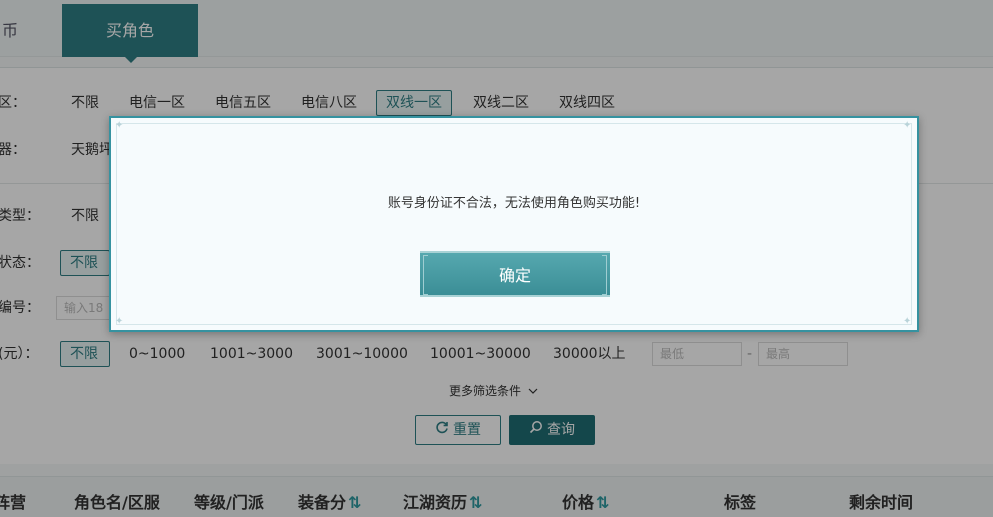  Describe the element at coordinates (514, 203) in the screenshot. I see `dialog-message: 账号身份证不合法，无法使用角色购买功能!` at that location.